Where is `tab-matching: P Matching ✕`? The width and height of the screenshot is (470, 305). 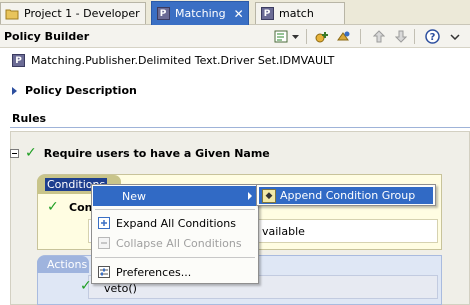 tab-matching: P Matching ✕ is located at coordinates (200, 13).